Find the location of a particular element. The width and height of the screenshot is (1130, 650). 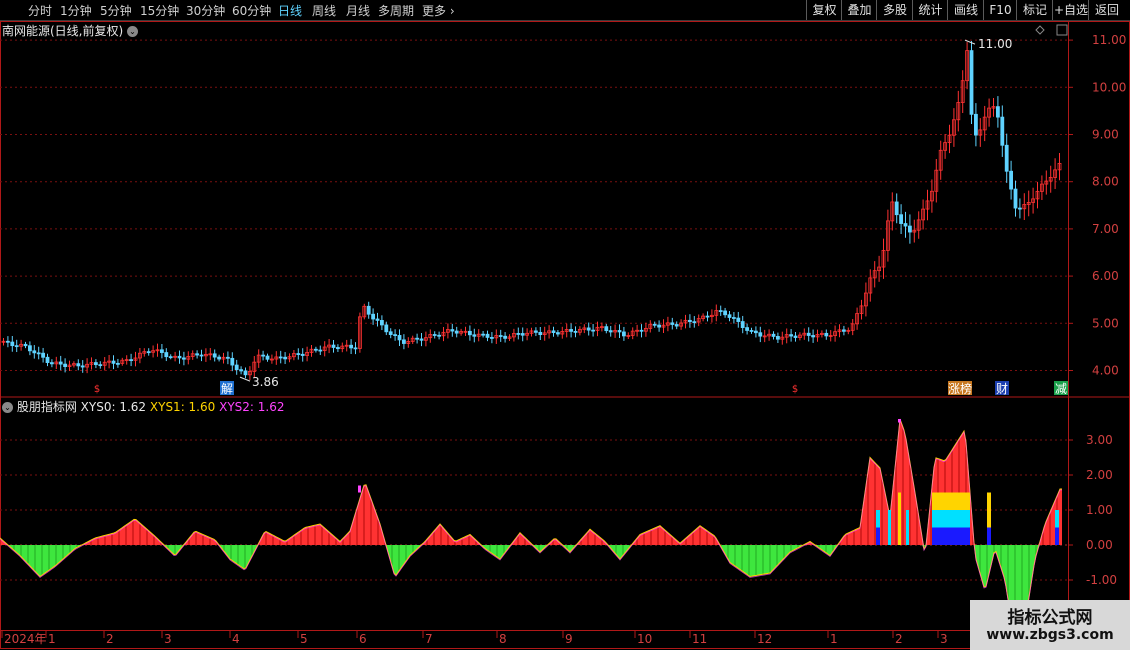

price-axis-label: 11.00 is located at coordinates (1109, 40).